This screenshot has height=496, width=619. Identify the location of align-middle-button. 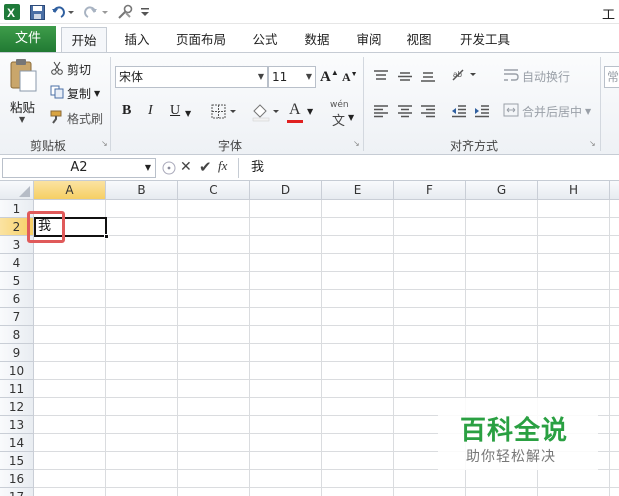
(405, 77).